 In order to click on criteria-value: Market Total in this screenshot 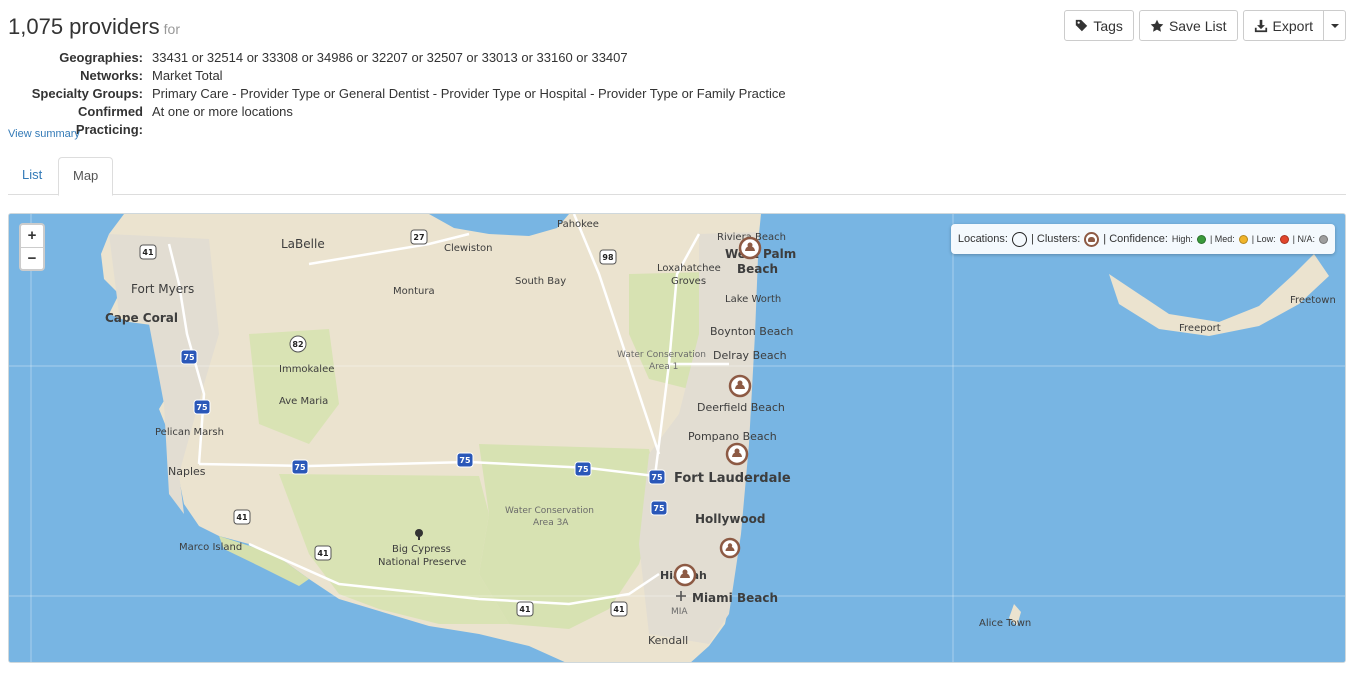, I will do `click(187, 75)`.